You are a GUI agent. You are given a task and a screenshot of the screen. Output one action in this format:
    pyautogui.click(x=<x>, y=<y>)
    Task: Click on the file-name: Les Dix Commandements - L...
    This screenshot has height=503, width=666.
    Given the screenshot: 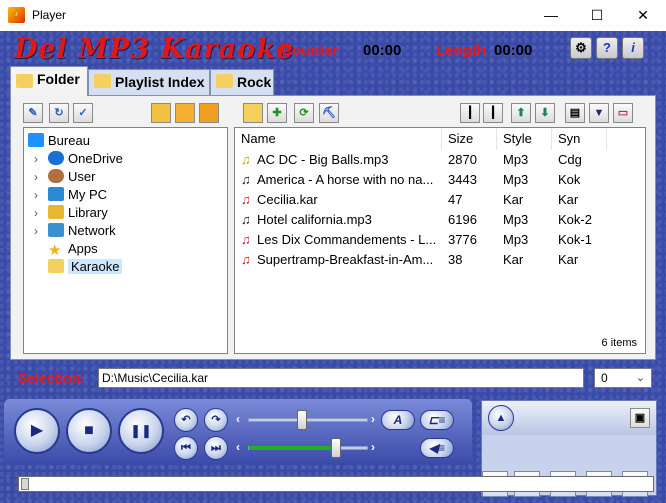 What is the action you would take?
    pyautogui.click(x=347, y=239)
    